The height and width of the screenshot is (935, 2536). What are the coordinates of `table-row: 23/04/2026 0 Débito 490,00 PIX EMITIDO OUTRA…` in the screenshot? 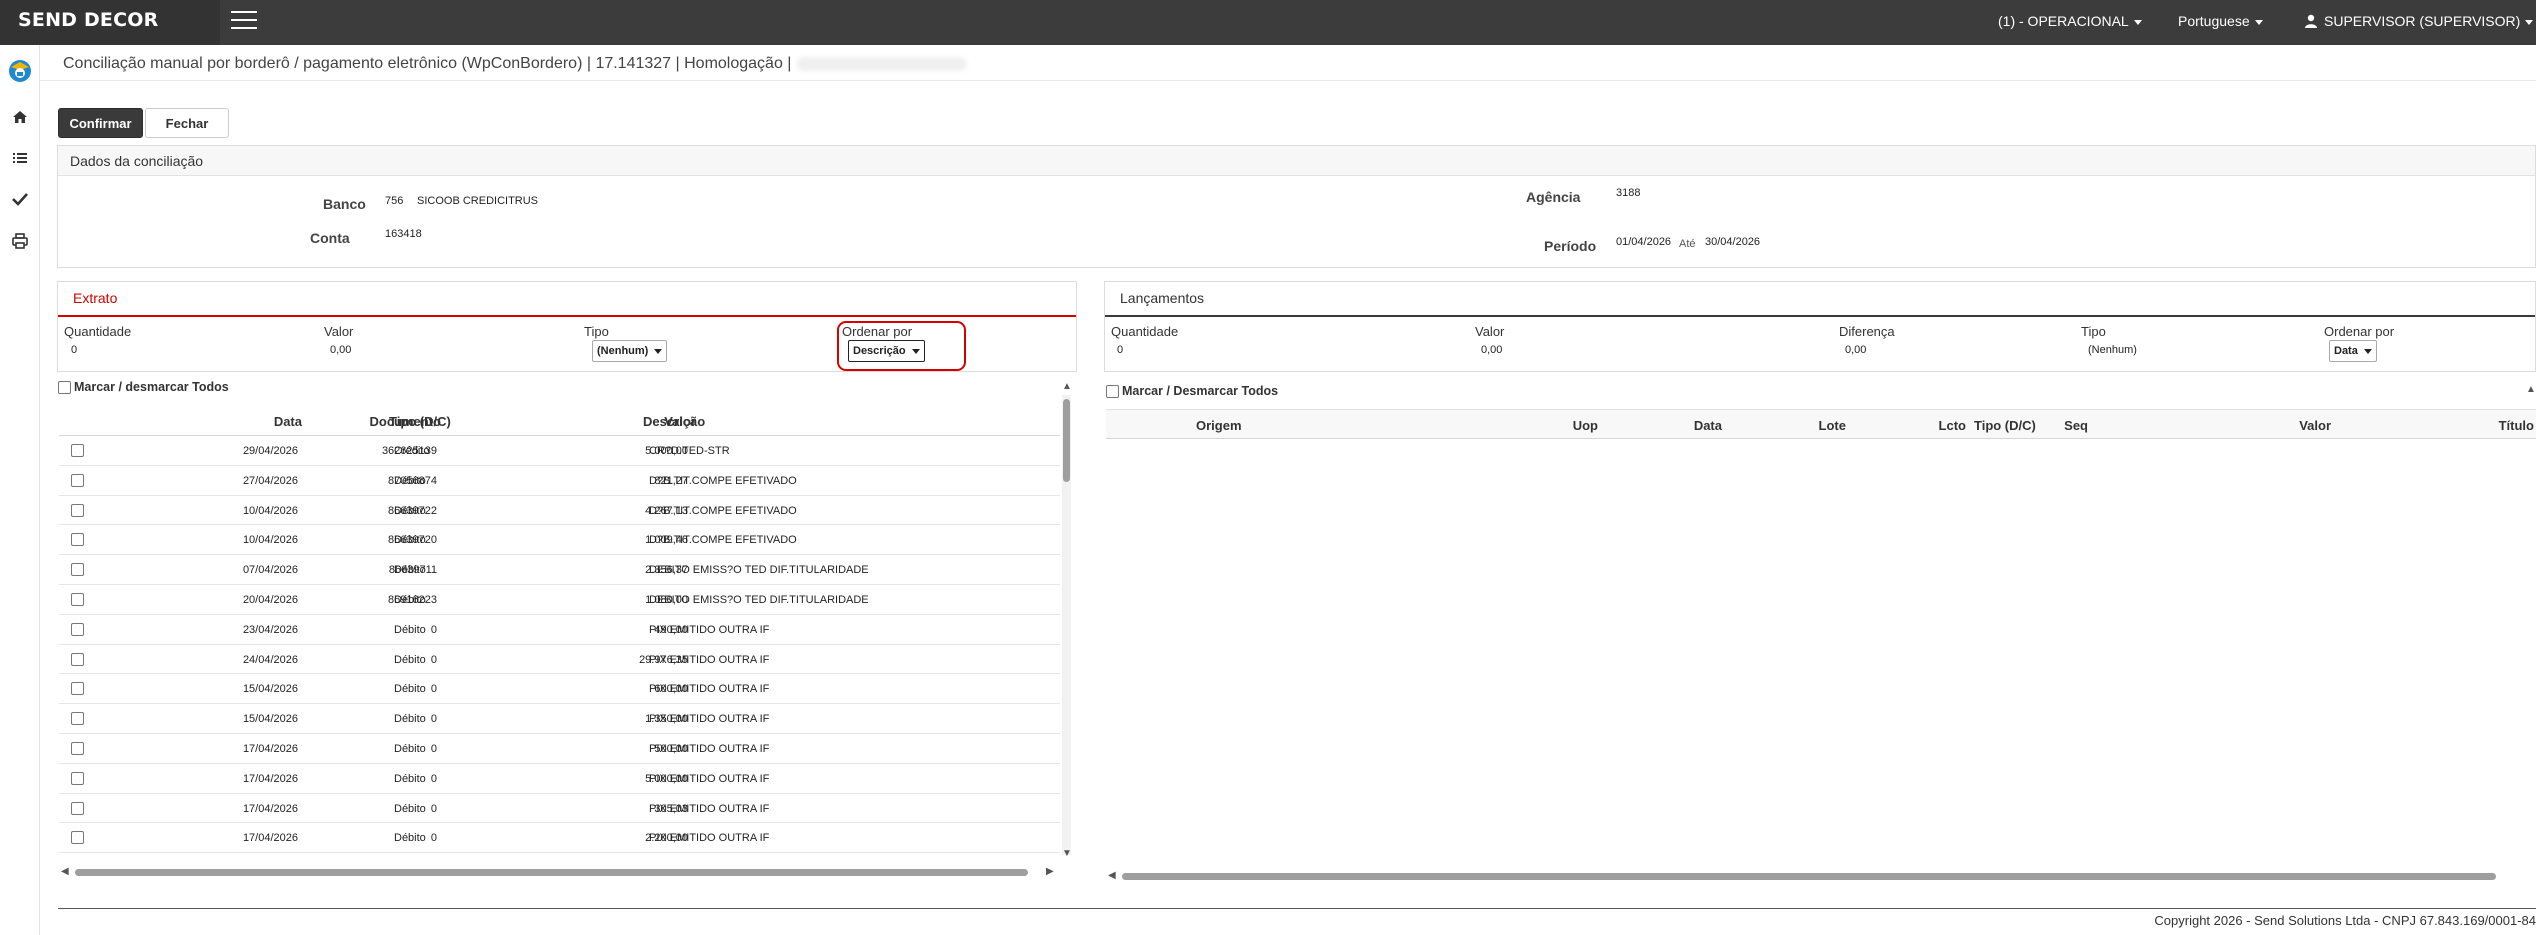 It's located at (559, 630).